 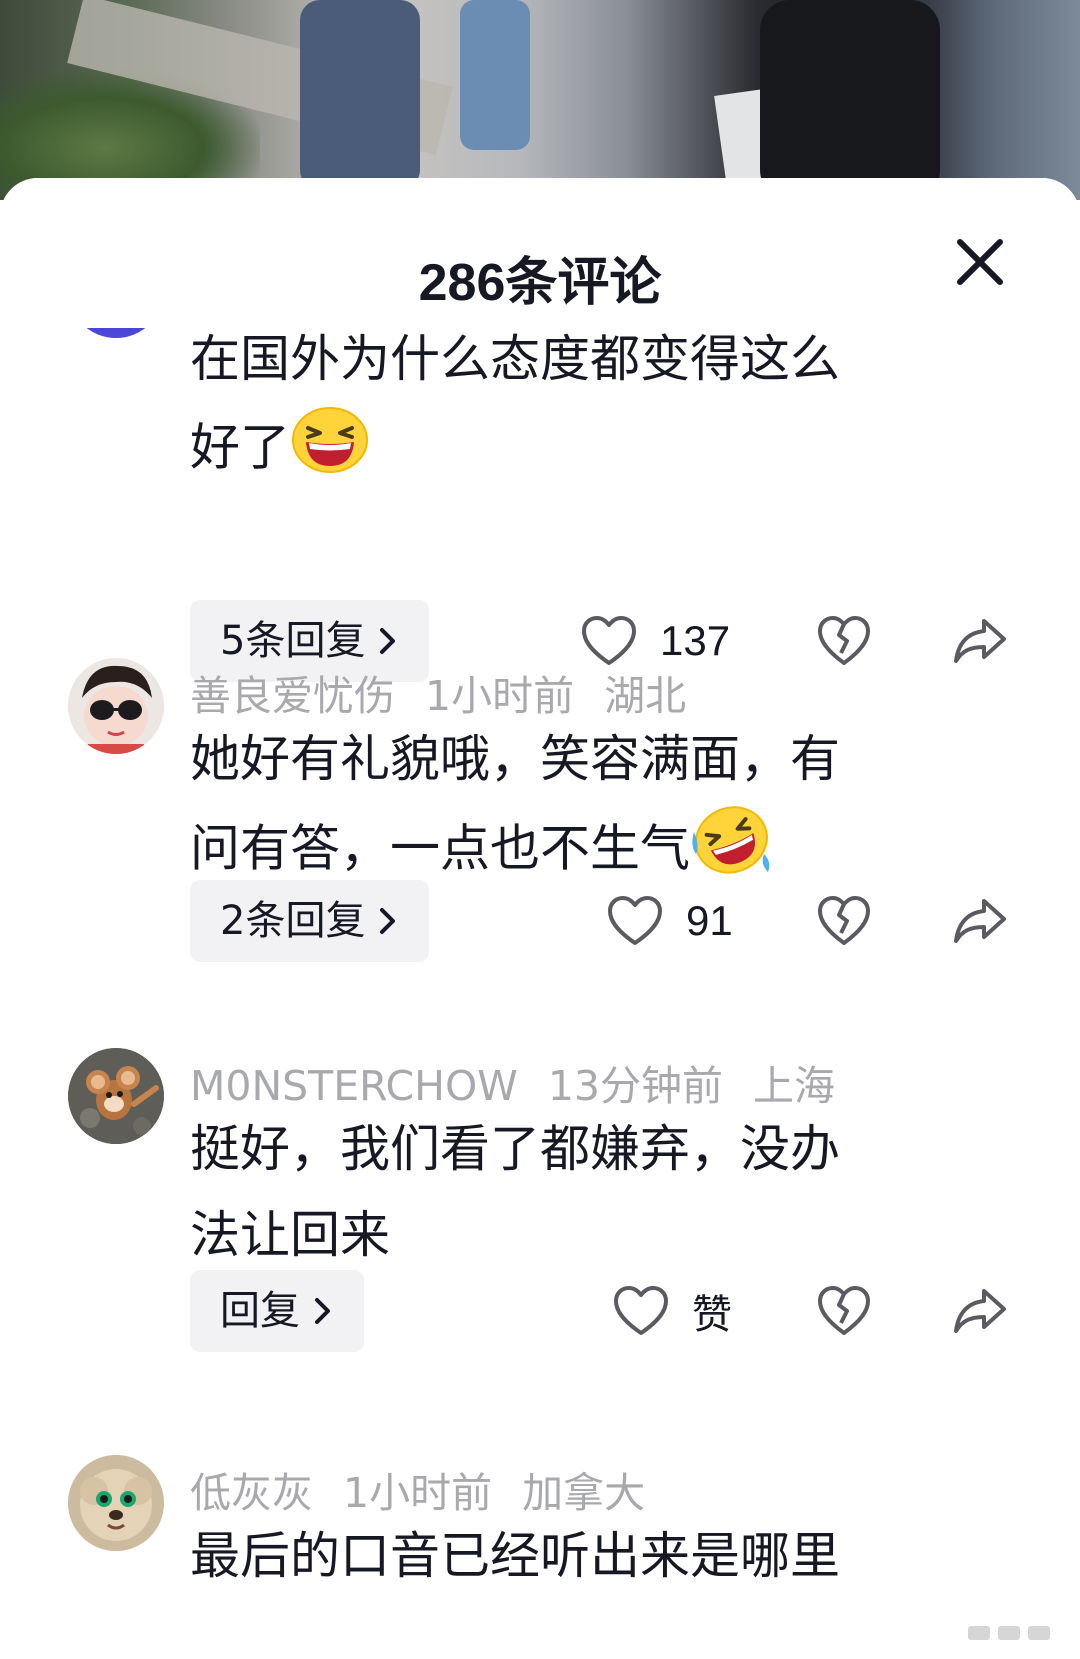 What do you see at coordinates (1010, 1633) in the screenshot?
I see `scroll-indicator` at bounding box center [1010, 1633].